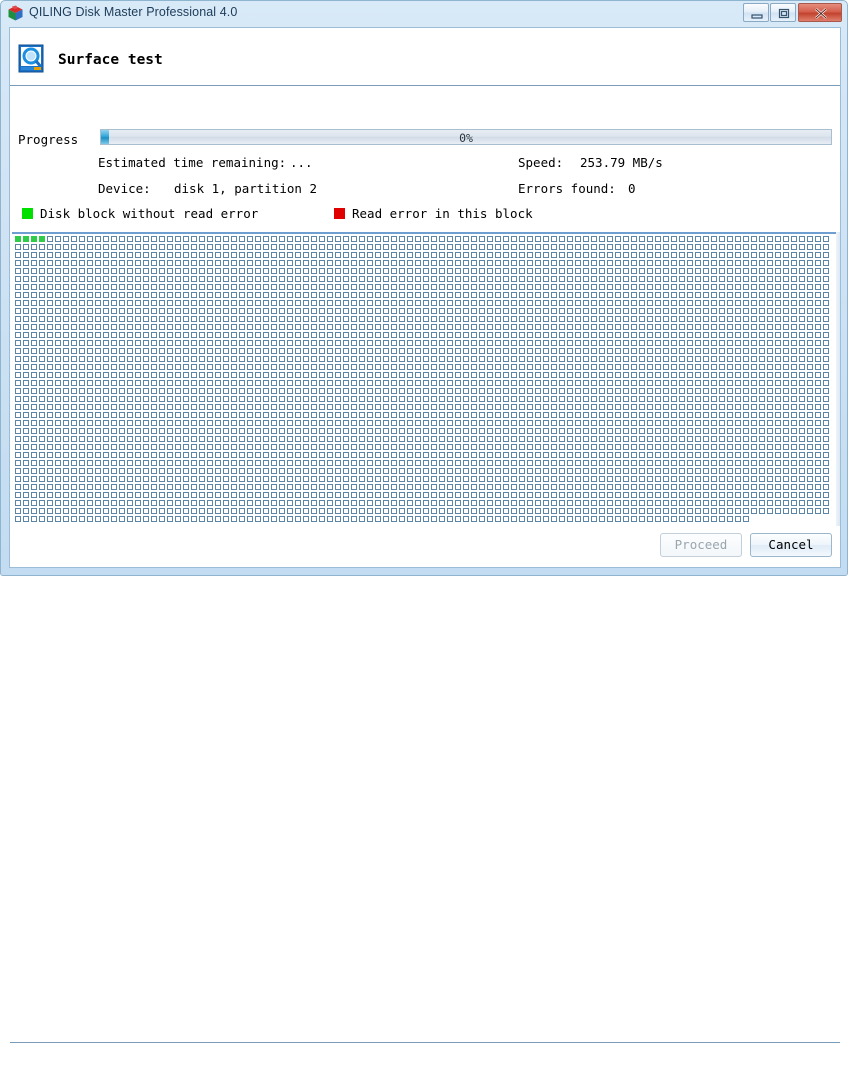 This screenshot has height=1065, width=848. What do you see at coordinates (424, 14) in the screenshot?
I see `title-bar: QILING Disk Master Professional 4.0` at bounding box center [424, 14].